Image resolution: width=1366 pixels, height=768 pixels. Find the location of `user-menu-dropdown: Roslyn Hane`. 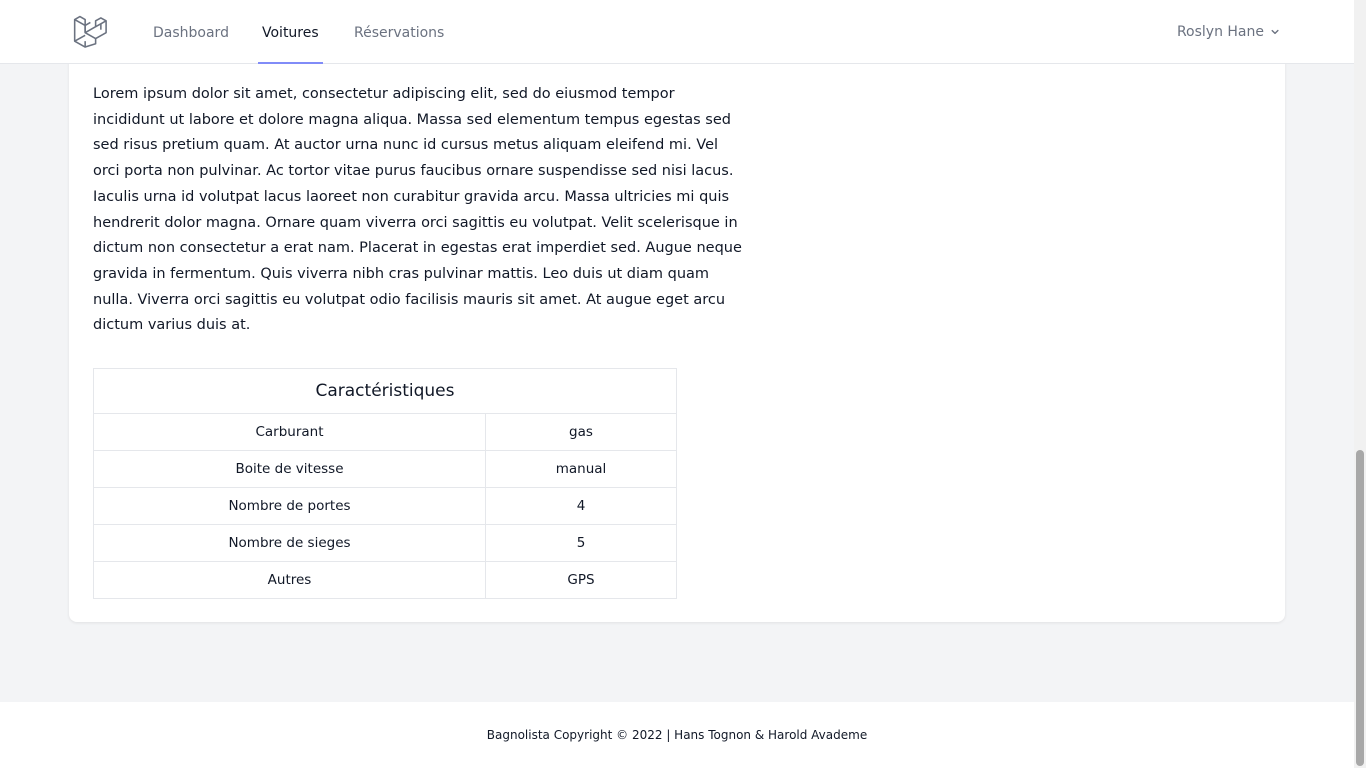

user-menu-dropdown: Roslyn Hane is located at coordinates (1229, 32).